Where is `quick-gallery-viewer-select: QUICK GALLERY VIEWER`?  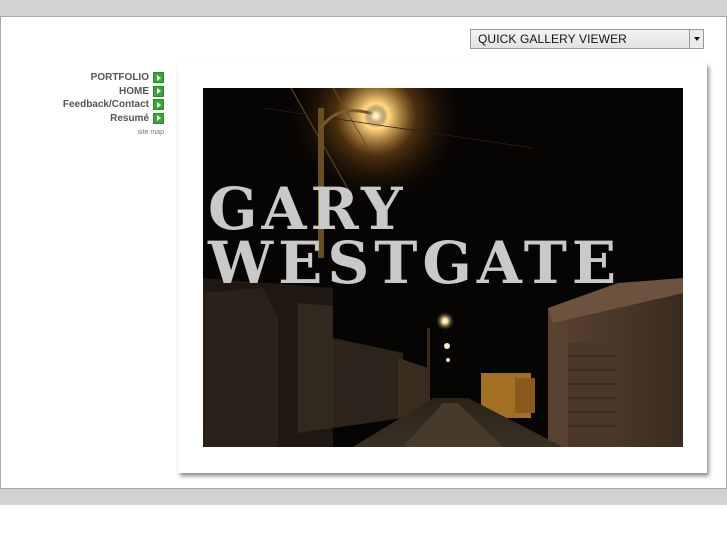 quick-gallery-viewer-select: QUICK GALLERY VIEWER is located at coordinates (587, 39).